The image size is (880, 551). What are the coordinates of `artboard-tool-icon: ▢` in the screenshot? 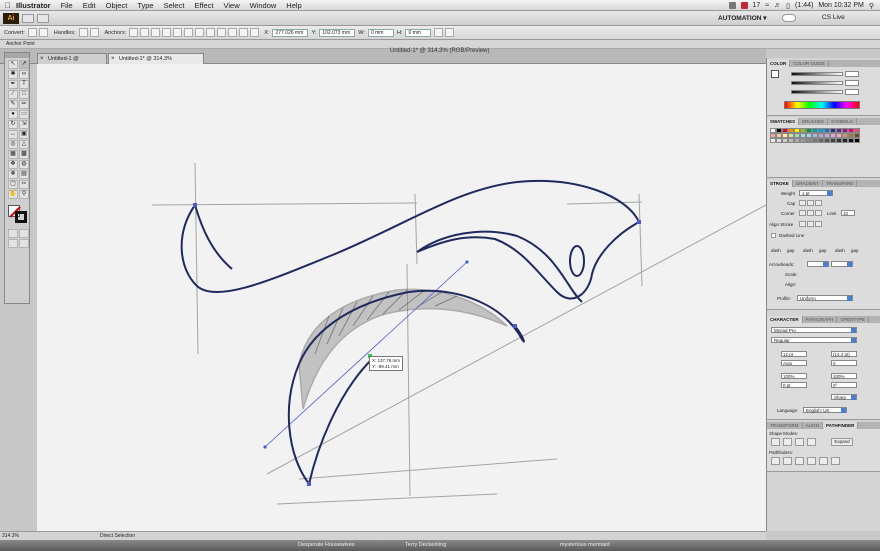 It's located at (13, 184).